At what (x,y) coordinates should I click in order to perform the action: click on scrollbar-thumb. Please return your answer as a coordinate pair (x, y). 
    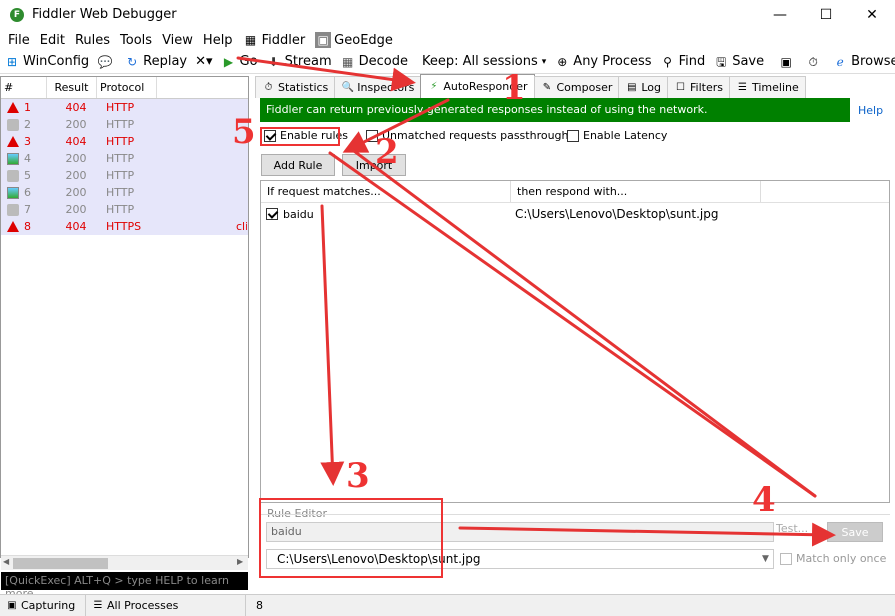
    Looking at the image, I should click on (60, 563).